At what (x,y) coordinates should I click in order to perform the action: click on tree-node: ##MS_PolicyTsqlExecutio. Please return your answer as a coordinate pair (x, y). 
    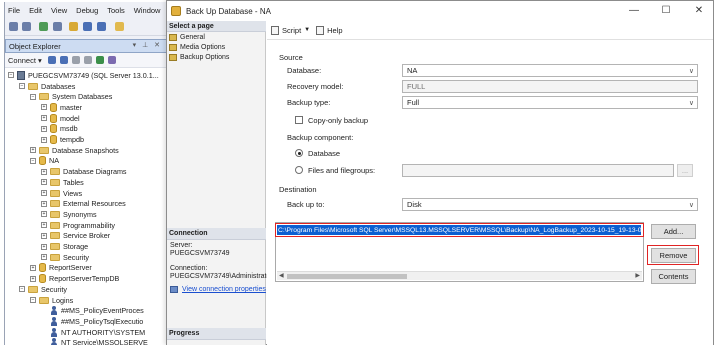
    Looking at the image, I should click on (92, 321).